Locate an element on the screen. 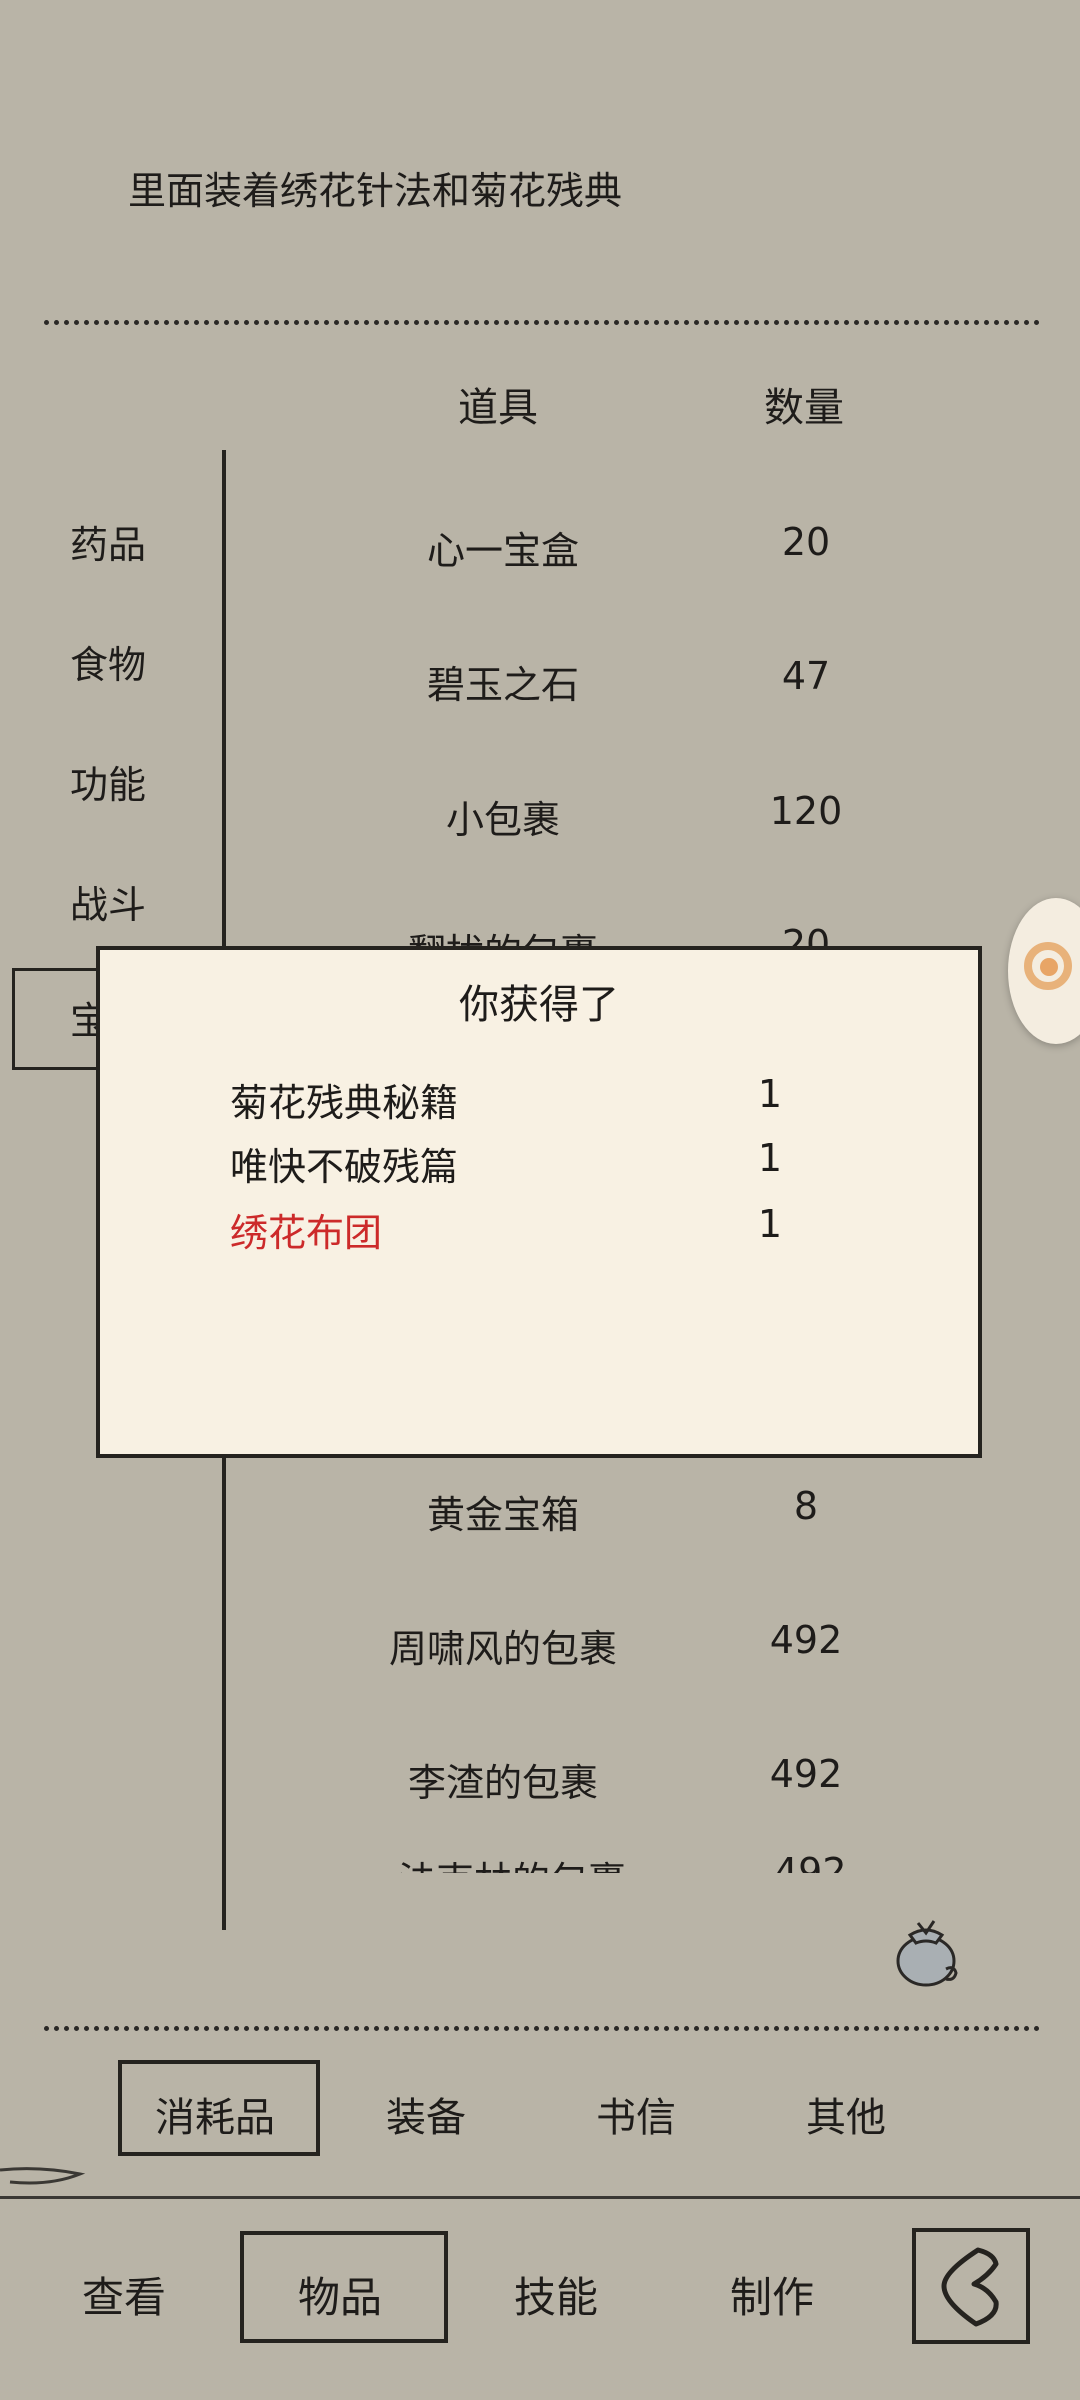  header-qty: 数量 is located at coordinates (804, 408).